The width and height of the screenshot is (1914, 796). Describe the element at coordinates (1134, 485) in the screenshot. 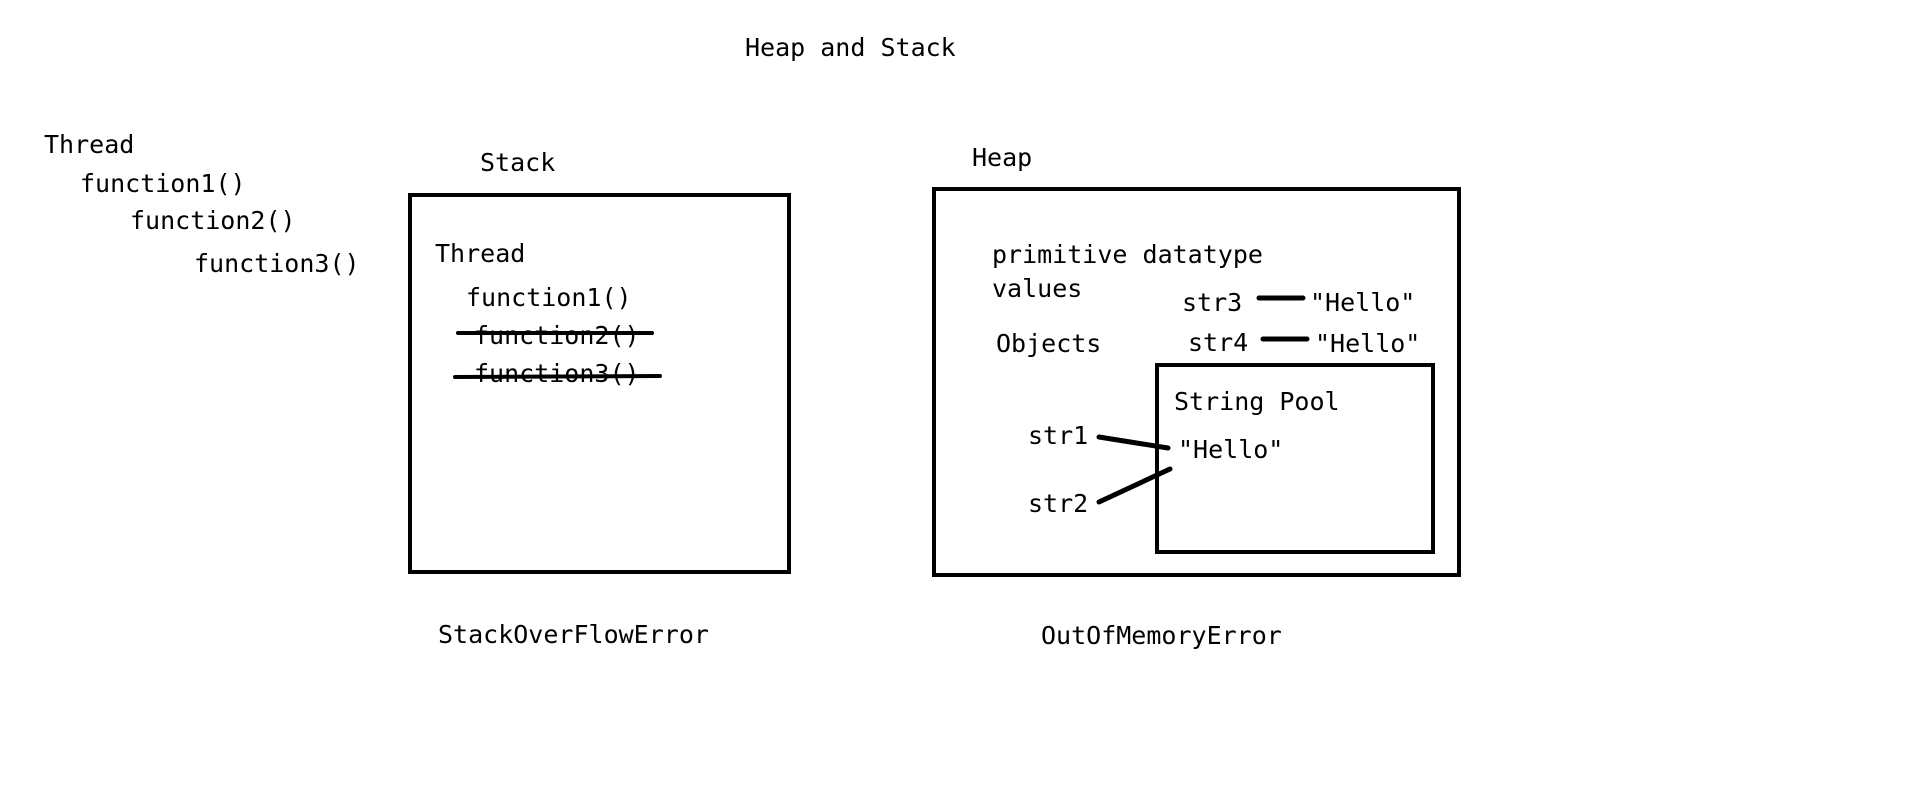

I see `str2-link` at that location.